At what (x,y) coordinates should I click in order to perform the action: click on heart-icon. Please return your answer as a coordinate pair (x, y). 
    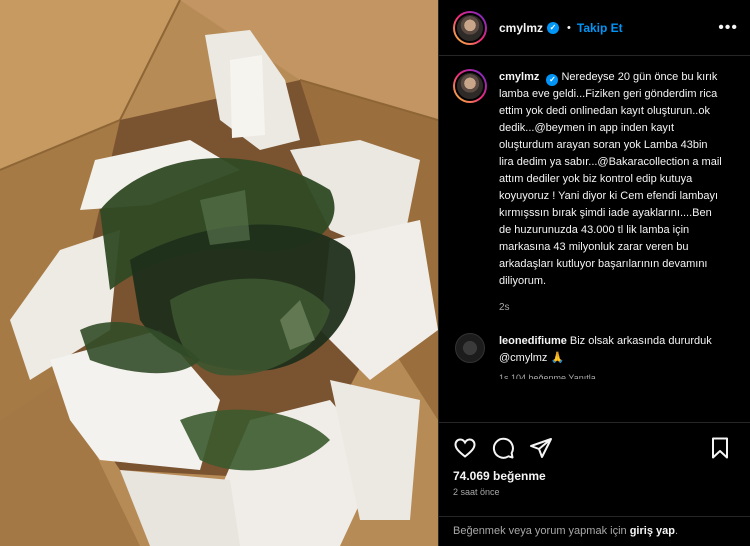
    Looking at the image, I should click on (465, 448).